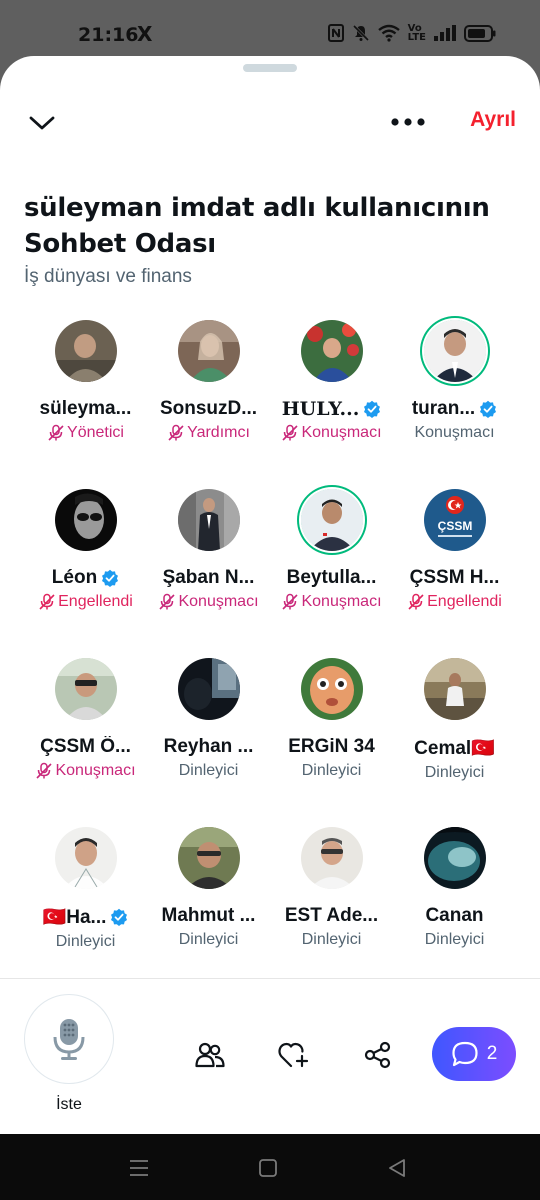 The height and width of the screenshot is (1200, 540). I want to click on avatar: ÇSSM, so click(454, 520).